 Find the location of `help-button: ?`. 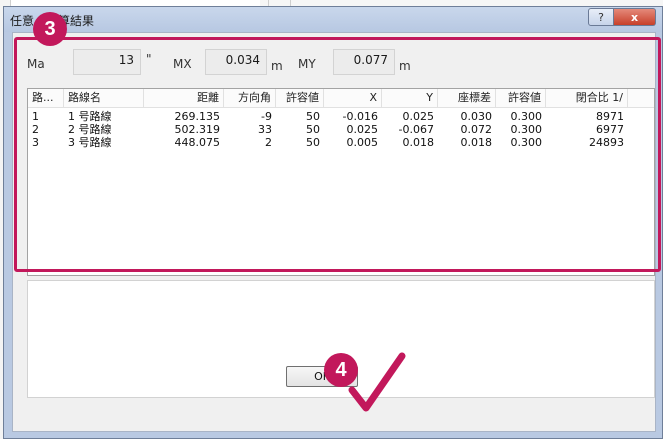

help-button: ? is located at coordinates (601, 17).